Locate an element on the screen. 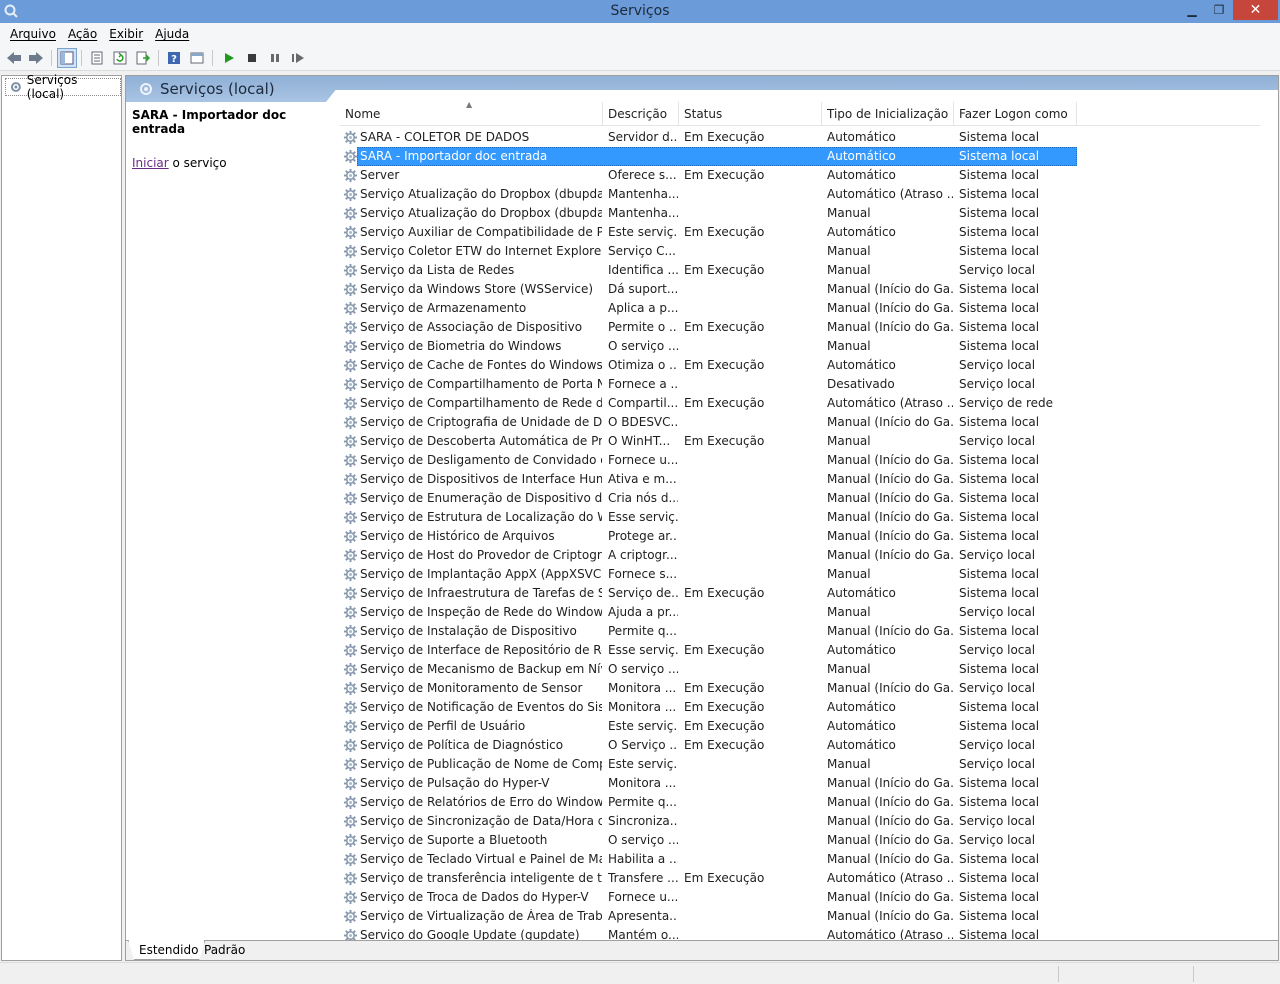  export-list-icon is located at coordinates (143, 58).